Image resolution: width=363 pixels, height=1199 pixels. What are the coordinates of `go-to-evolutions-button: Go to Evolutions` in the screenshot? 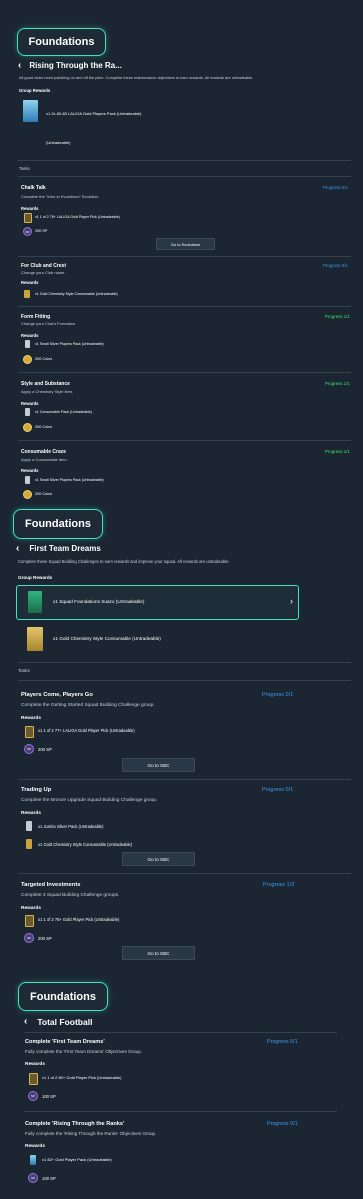 It's located at (185, 244).